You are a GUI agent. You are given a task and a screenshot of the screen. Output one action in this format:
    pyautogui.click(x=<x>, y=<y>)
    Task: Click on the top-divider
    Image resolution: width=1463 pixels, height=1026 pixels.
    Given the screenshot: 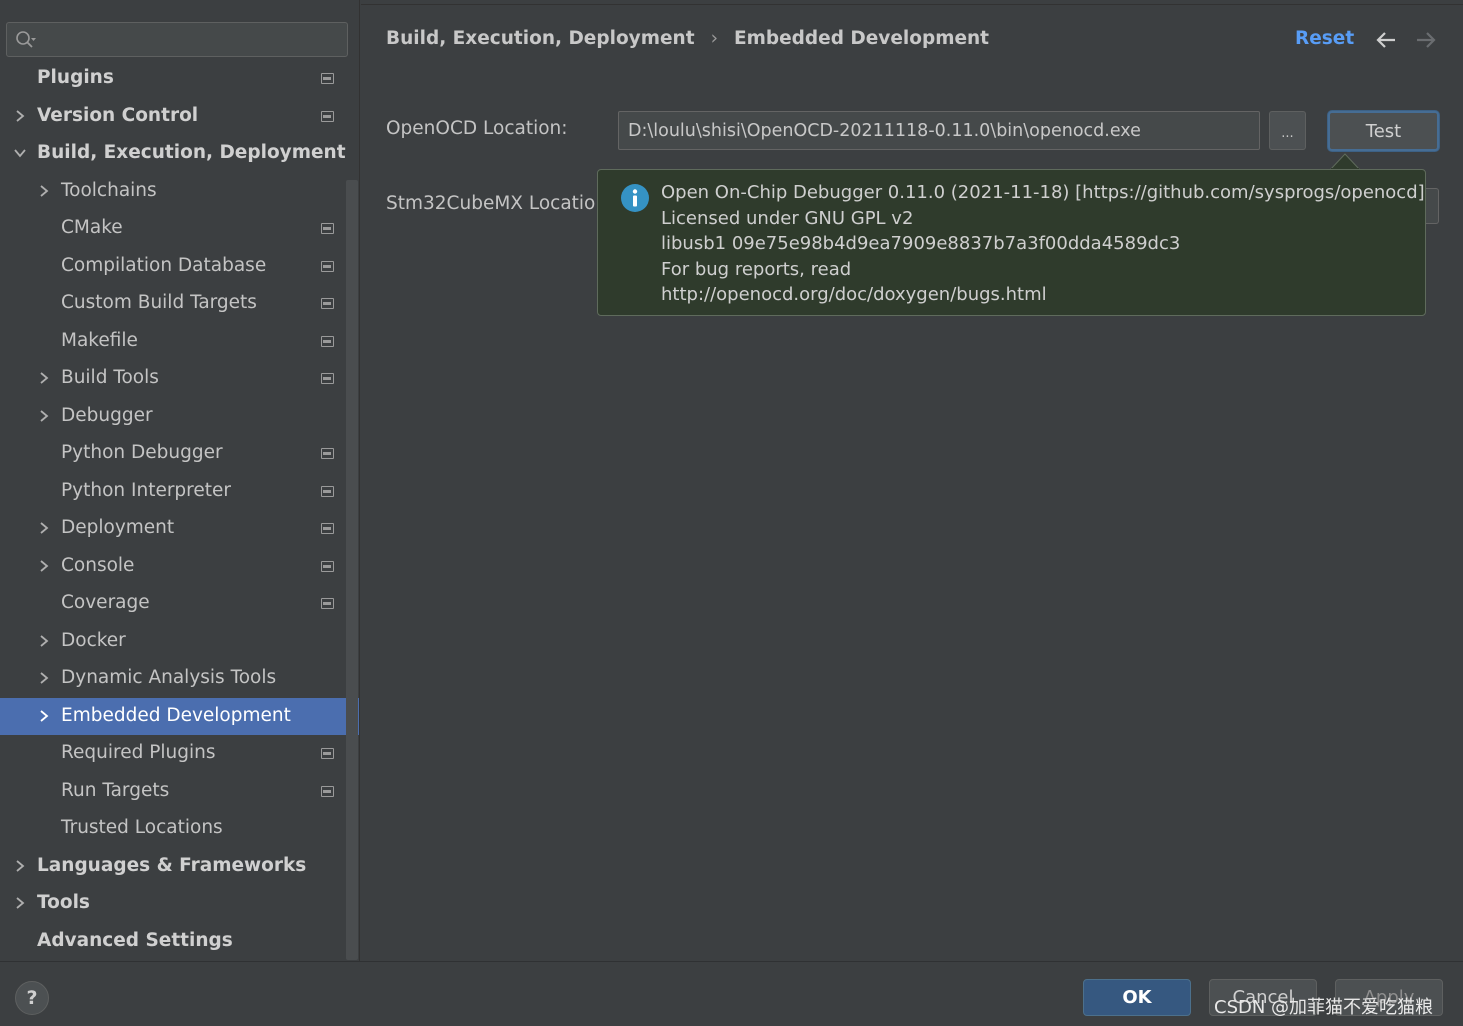 What is the action you would take?
    pyautogui.click(x=912, y=4)
    